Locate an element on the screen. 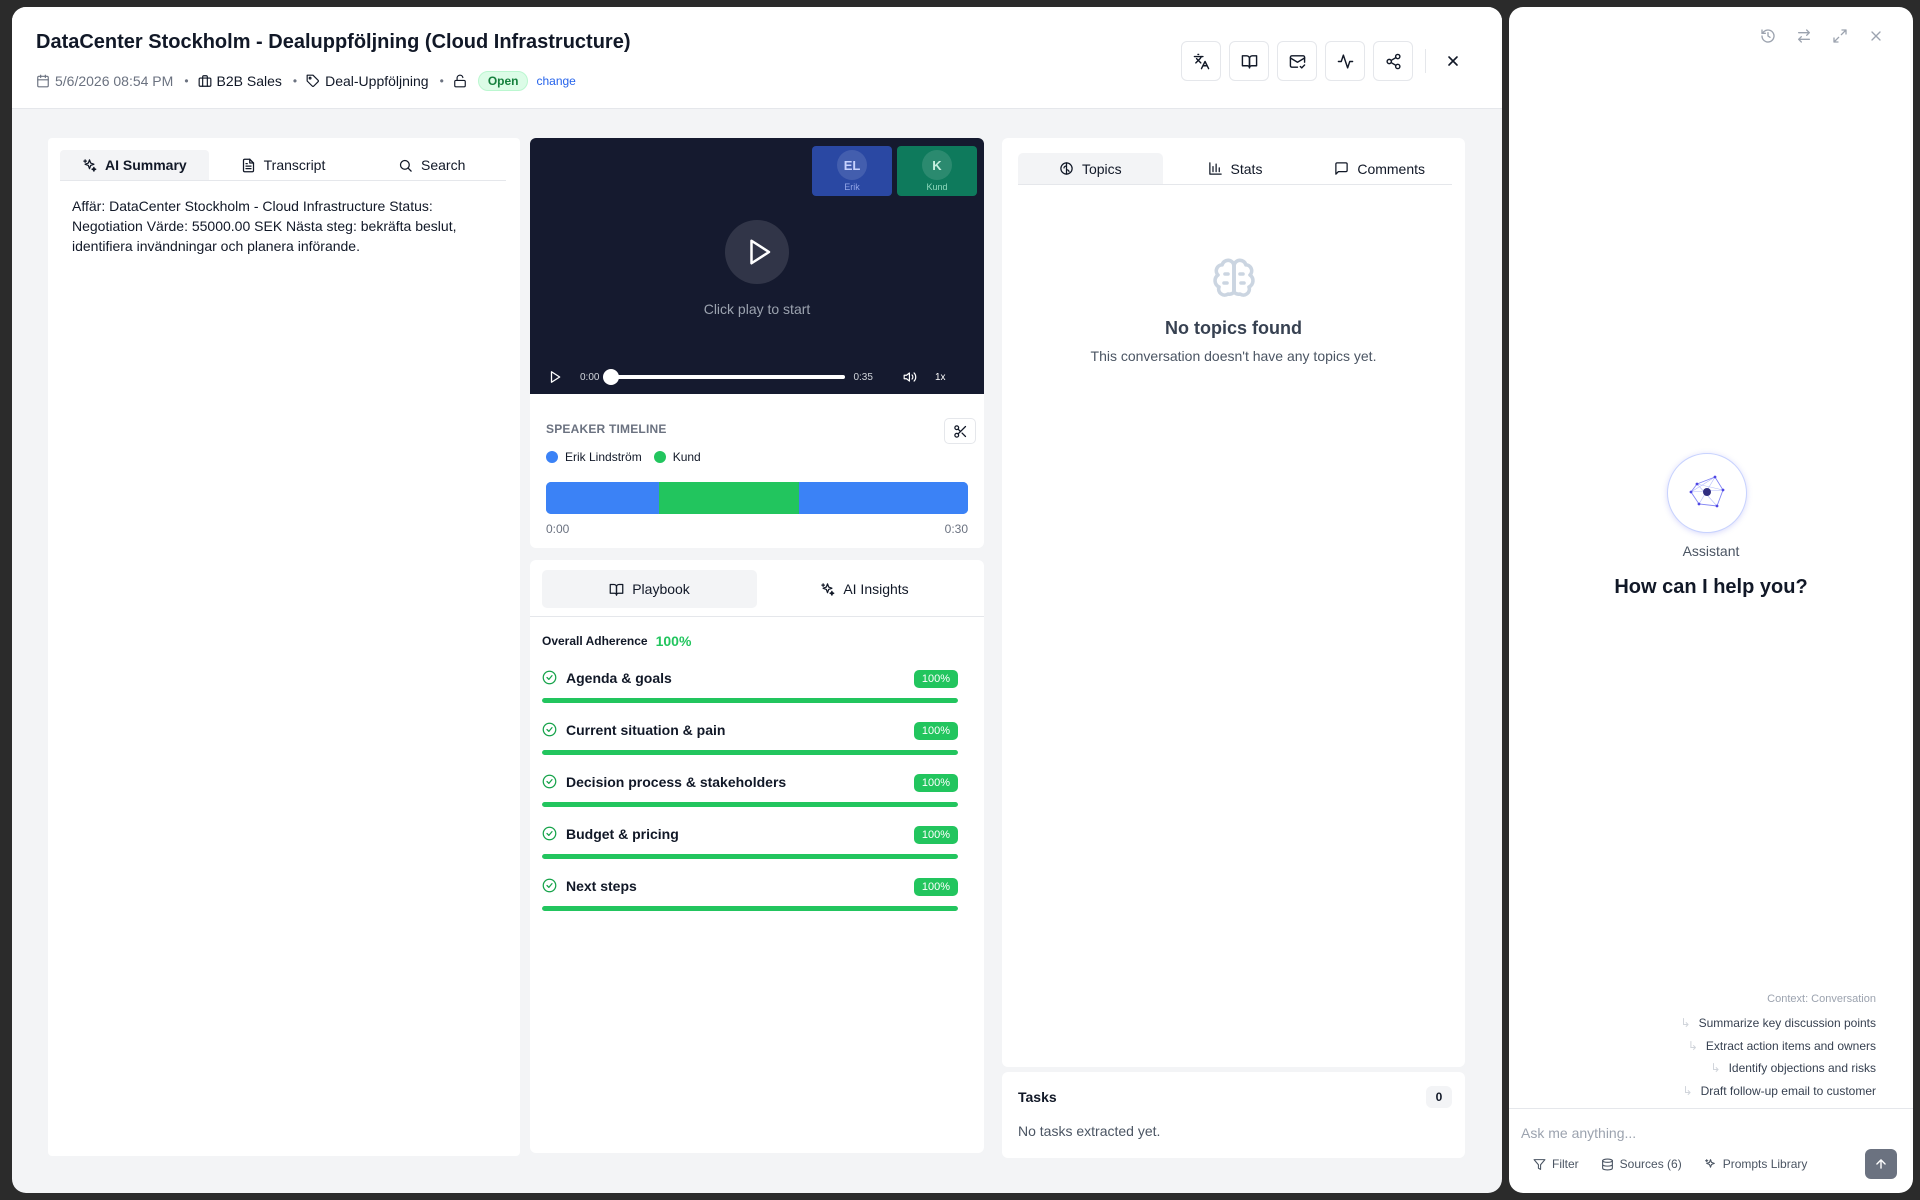 The width and height of the screenshot is (1920, 1200). playbook-button is located at coordinates (1249, 61).